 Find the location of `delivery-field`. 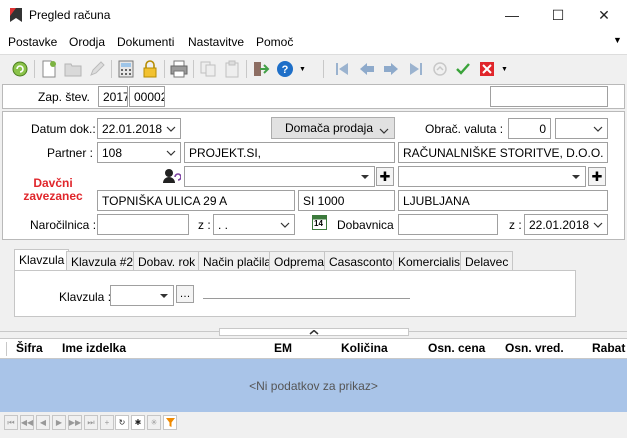

delivery-field is located at coordinates (448, 224).